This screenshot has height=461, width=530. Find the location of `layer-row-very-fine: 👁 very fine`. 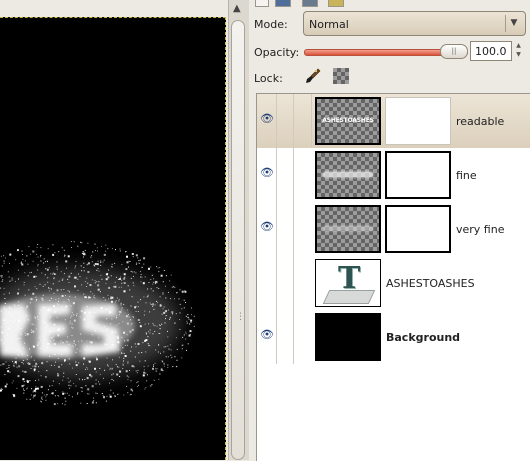

layer-row-very-fine: 👁 very fine is located at coordinates (393, 229).